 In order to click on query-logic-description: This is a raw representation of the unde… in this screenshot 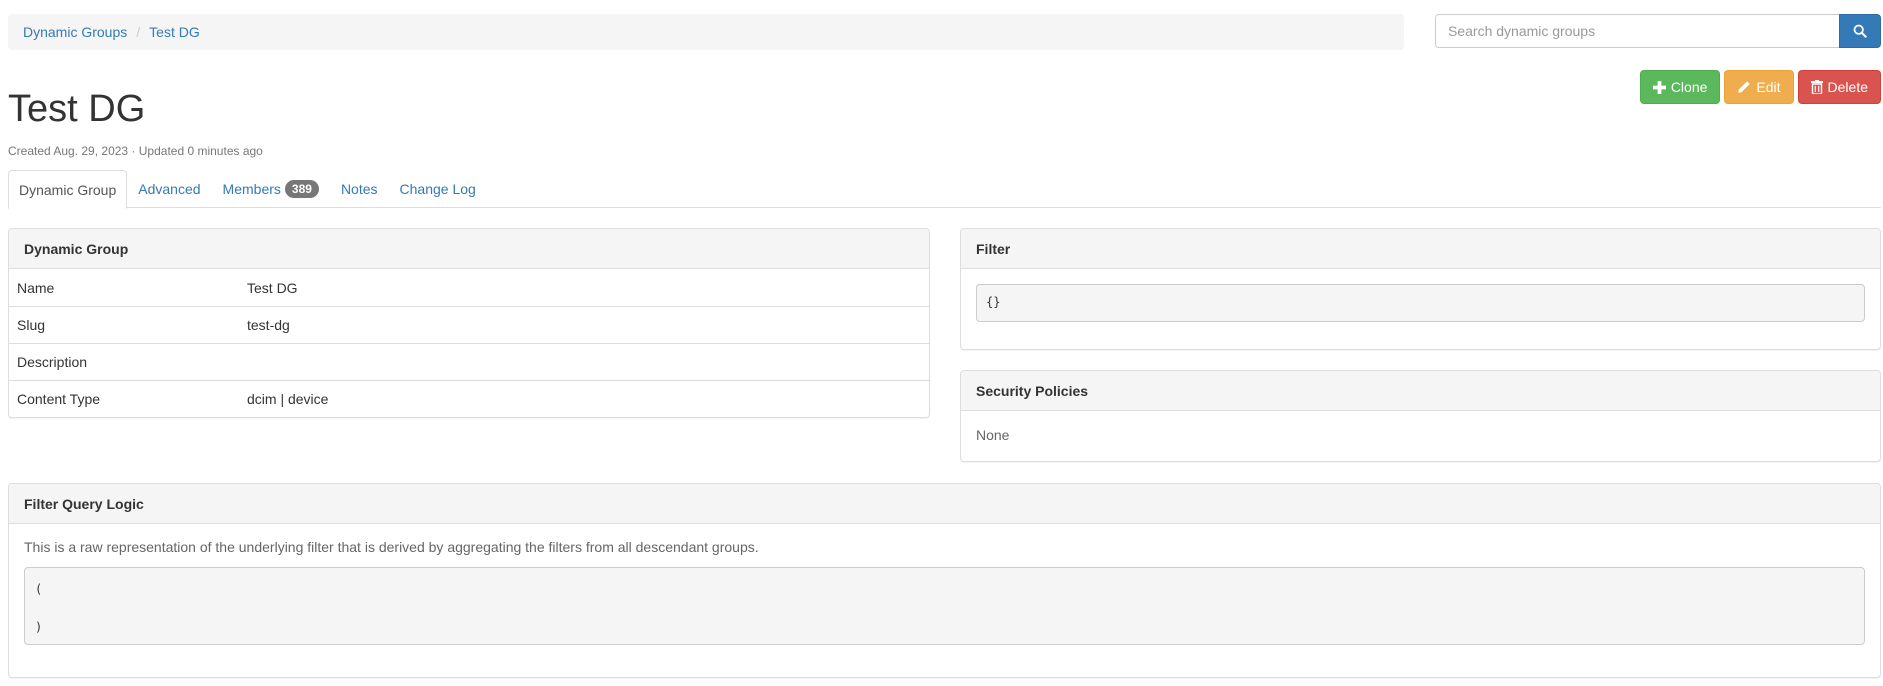, I will do `click(391, 547)`.